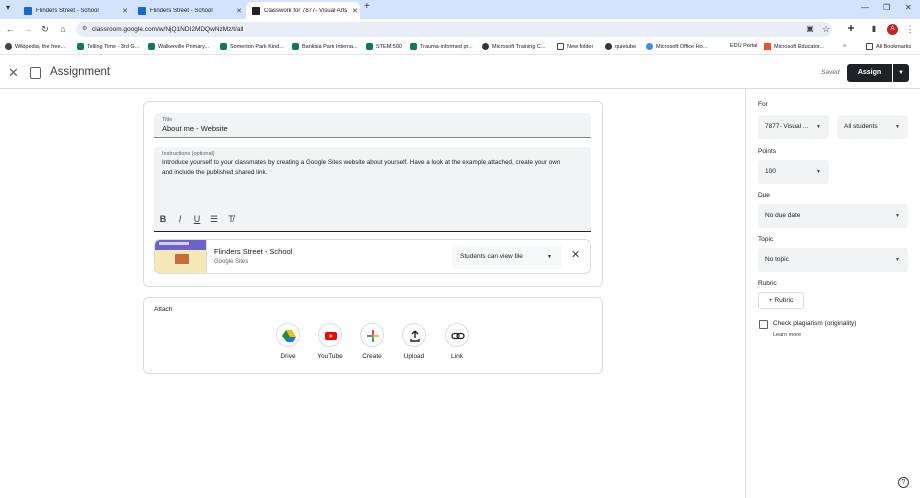 The image size is (920, 498). What do you see at coordinates (793, 172) in the screenshot?
I see `points-select: 100 ▼` at bounding box center [793, 172].